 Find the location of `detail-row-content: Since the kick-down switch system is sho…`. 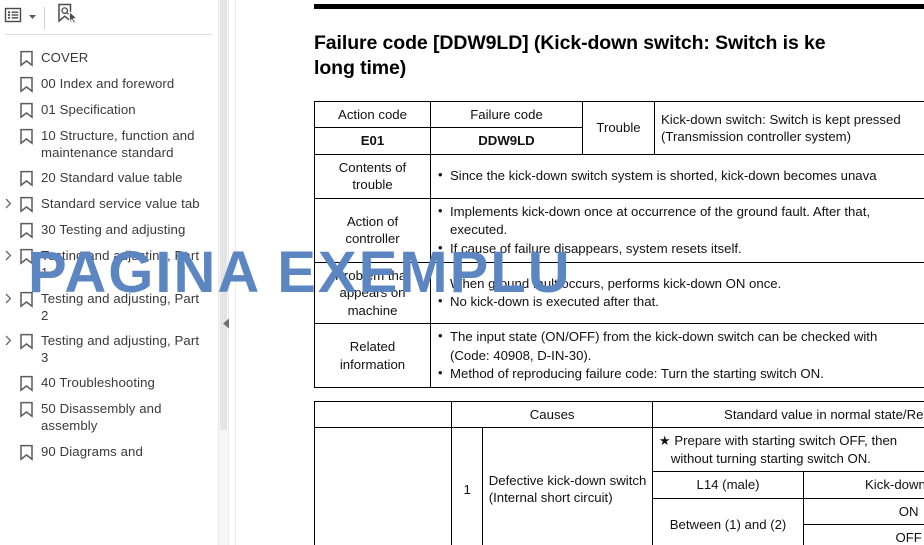

detail-row-content: Since the kick-down switch system is sho… is located at coordinates (677, 176).